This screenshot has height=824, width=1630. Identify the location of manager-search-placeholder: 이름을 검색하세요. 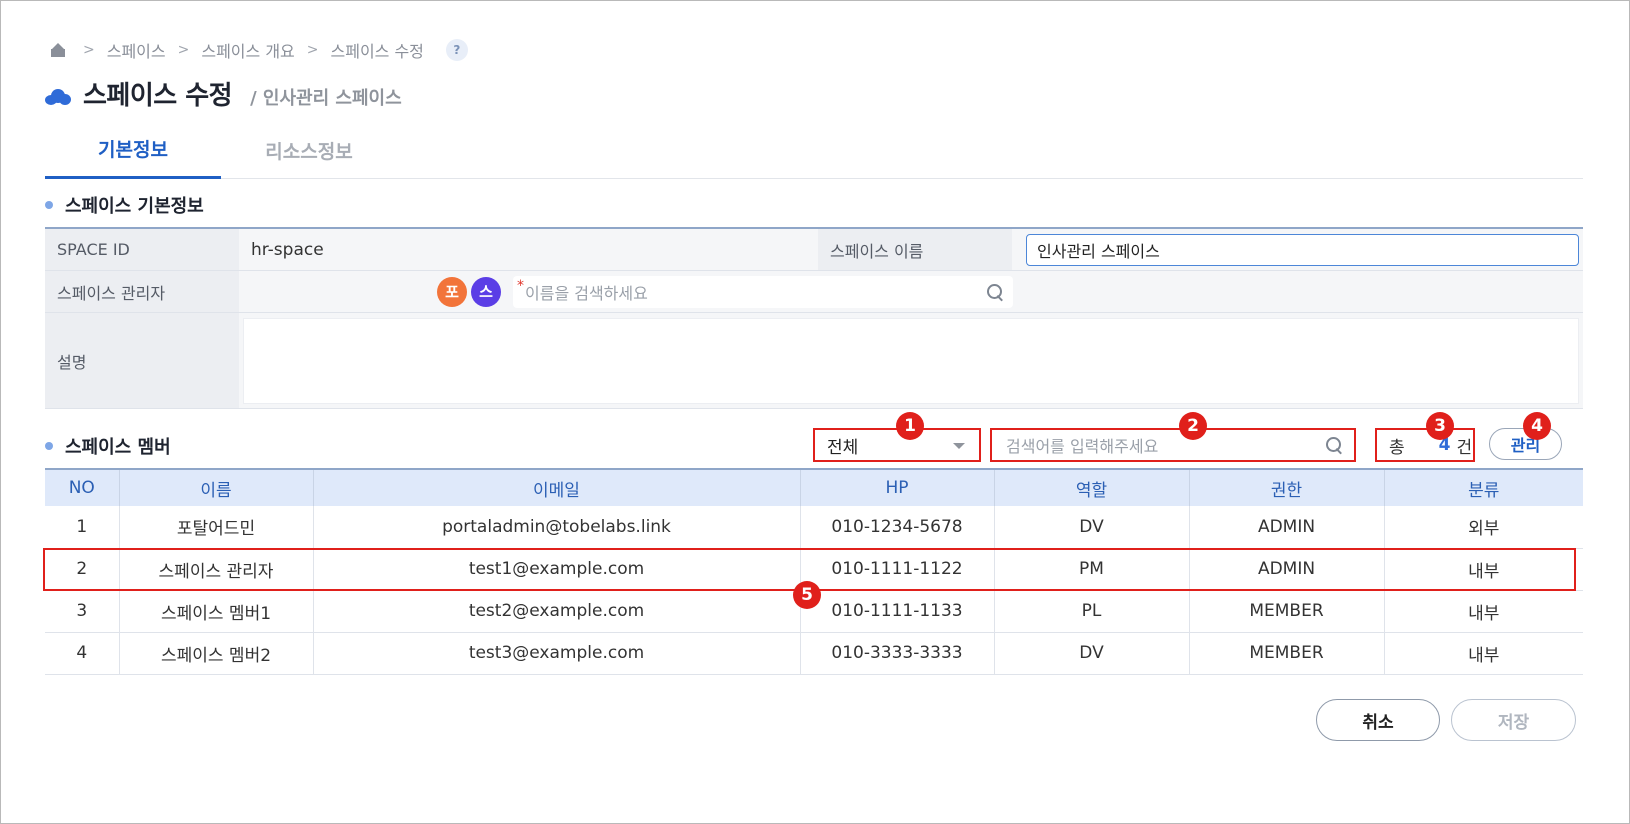
(586, 293).